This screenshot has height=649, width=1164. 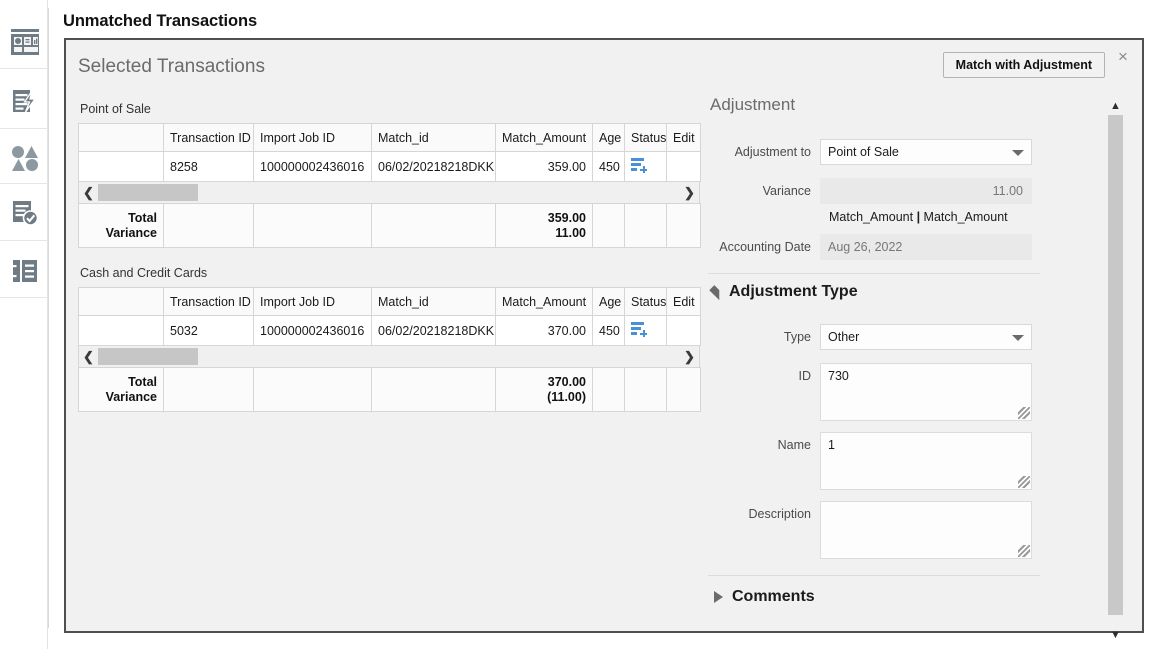 I want to click on totals-match-amount: 370.00 (11.00), so click(x=544, y=389).